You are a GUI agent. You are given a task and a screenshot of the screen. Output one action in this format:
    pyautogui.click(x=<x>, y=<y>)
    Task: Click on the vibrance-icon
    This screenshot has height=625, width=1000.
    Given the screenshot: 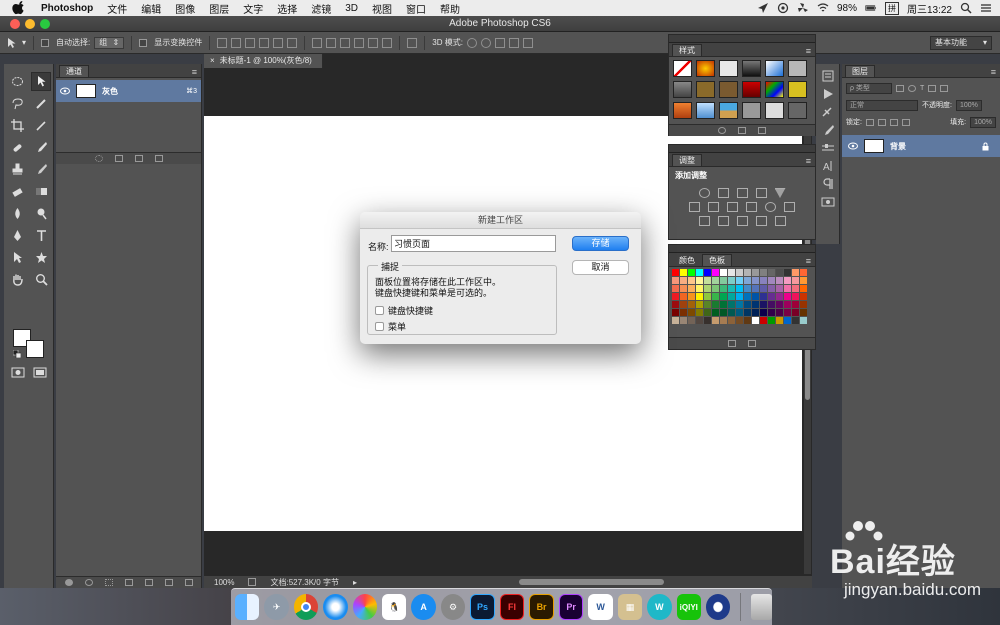 What is the action you would take?
    pyautogui.click(x=780, y=193)
    